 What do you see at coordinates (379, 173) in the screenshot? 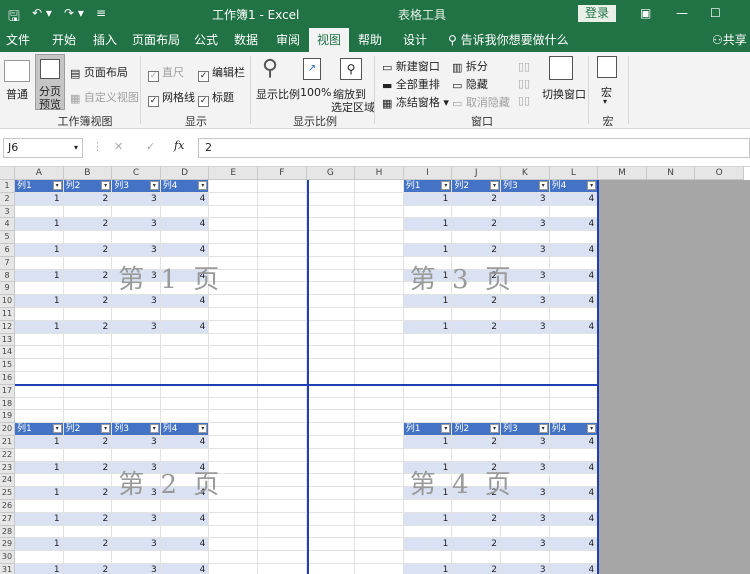
I see `column-header-H: H` at bounding box center [379, 173].